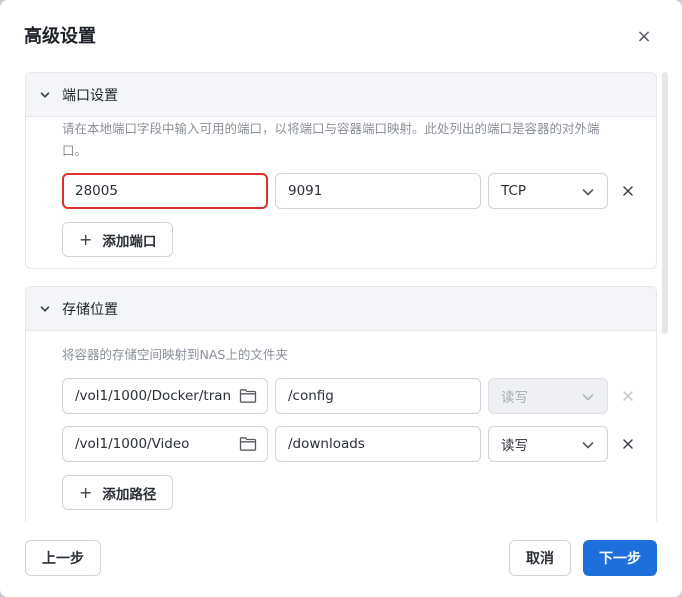 The image size is (682, 597). What do you see at coordinates (153, 396) in the screenshot?
I see `host-path-value: /vol1/1000/Docker/transmission` at bounding box center [153, 396].